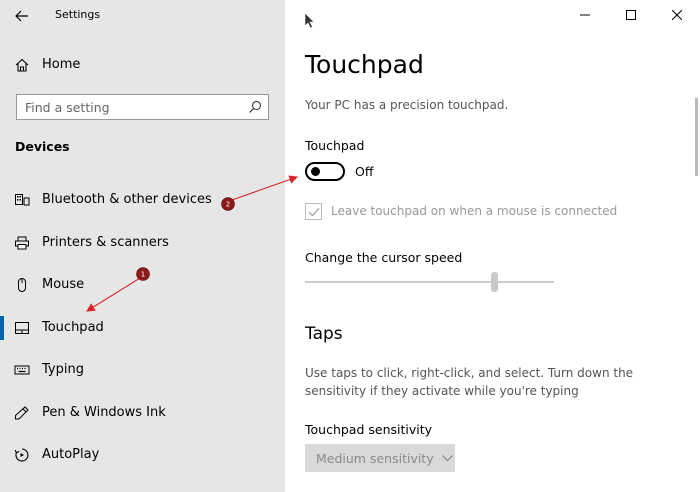  What do you see at coordinates (22, 243) in the screenshot?
I see `printer-icon` at bounding box center [22, 243].